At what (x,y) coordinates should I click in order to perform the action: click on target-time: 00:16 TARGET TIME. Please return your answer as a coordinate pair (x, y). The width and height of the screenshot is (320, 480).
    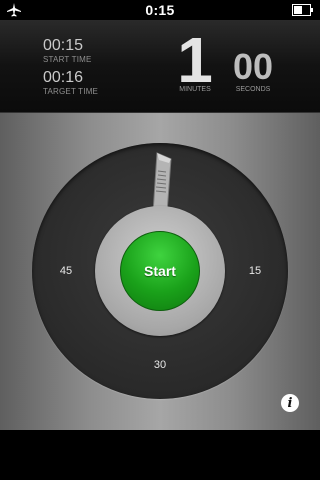
    Looking at the image, I should click on (71, 83).